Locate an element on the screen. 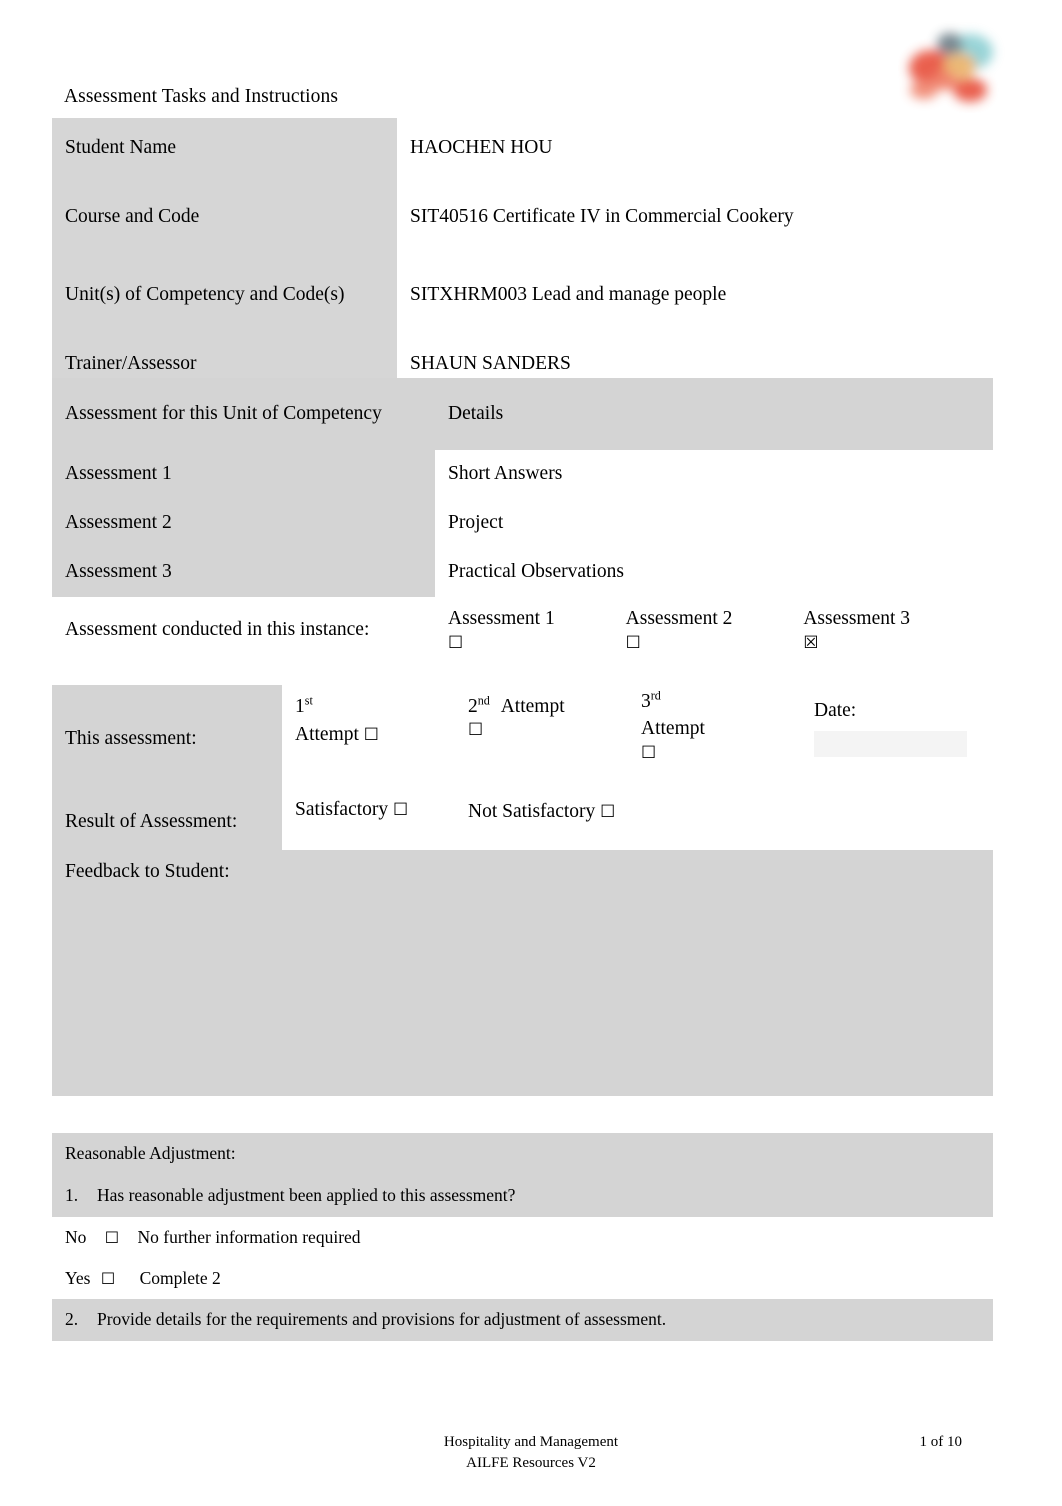 The width and height of the screenshot is (1062, 1506). footer-line-1: Hospitality and Management is located at coordinates (531, 1442).